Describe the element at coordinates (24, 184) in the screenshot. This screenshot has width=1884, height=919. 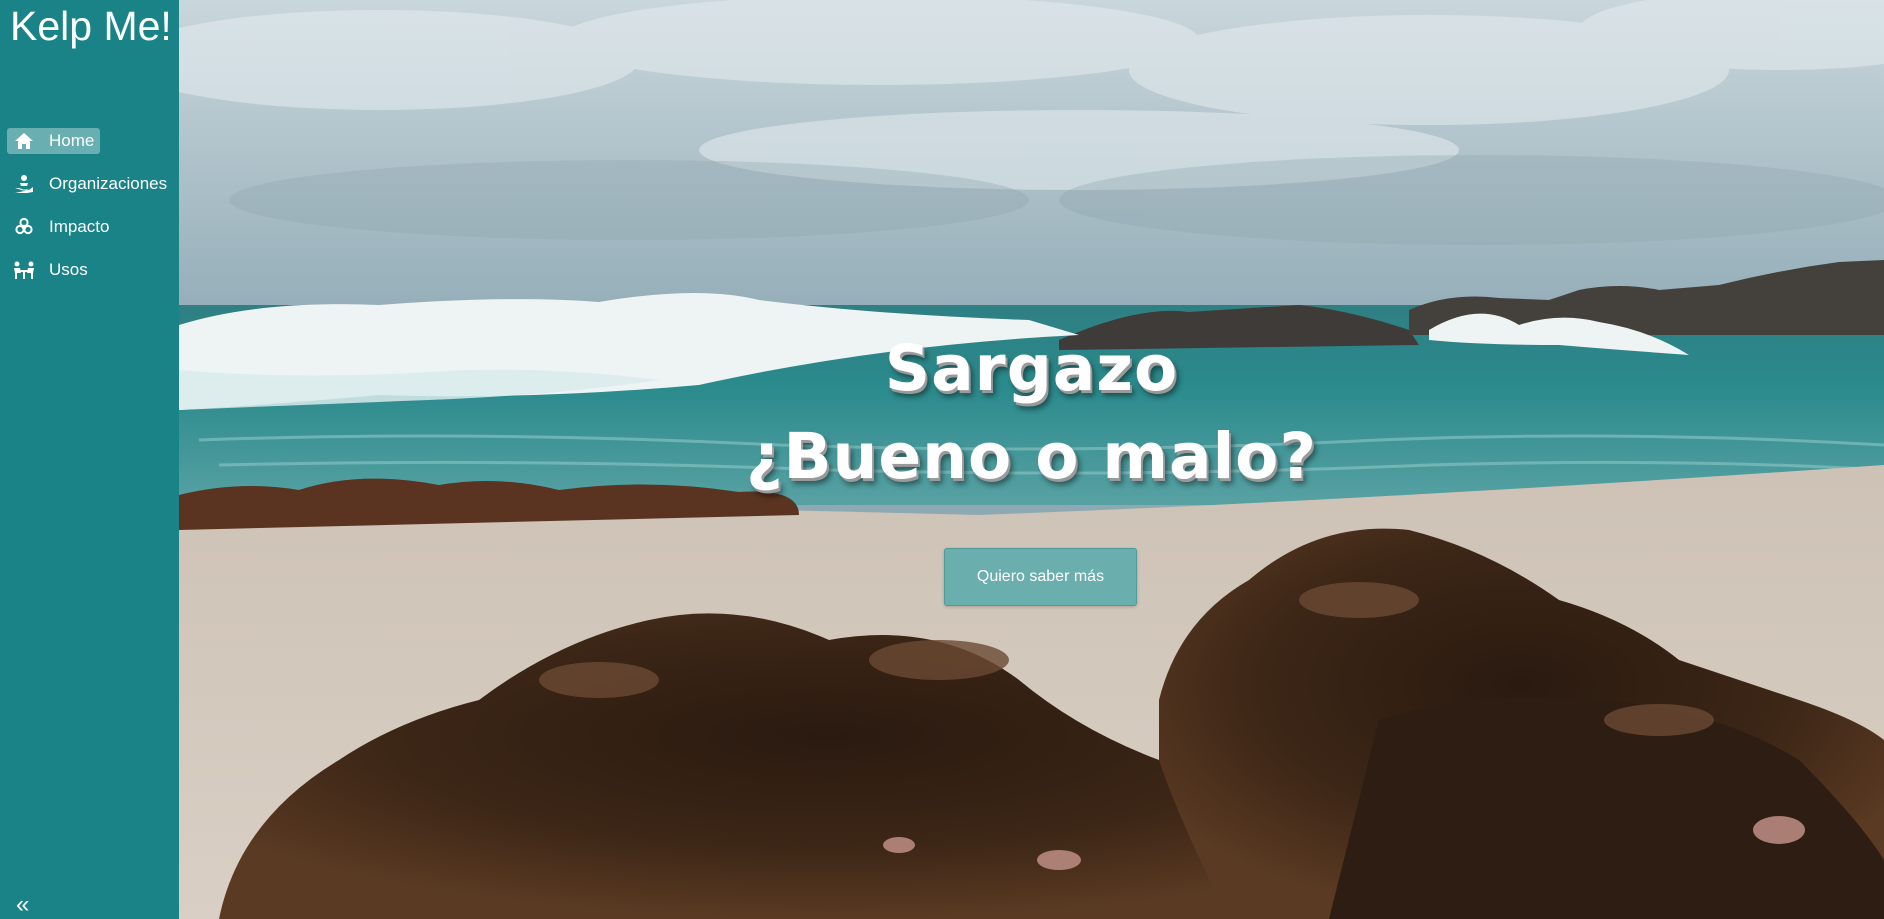
I see `hand-holding-person-icon` at that location.